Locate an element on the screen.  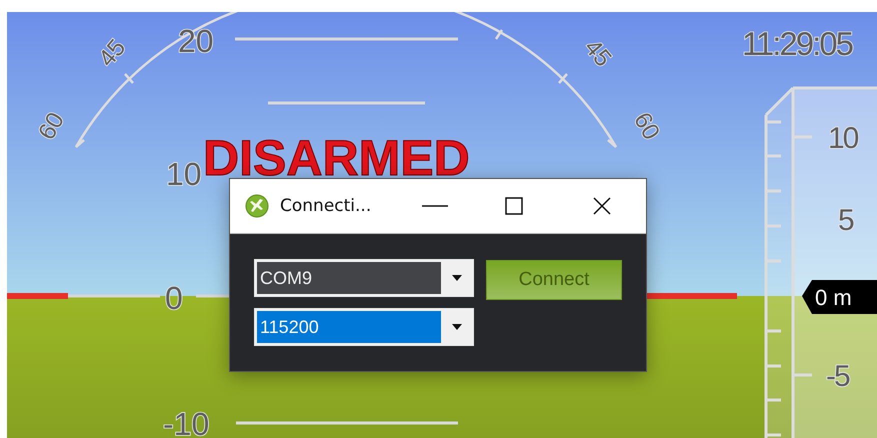
altitude-label: 10 is located at coordinates (843, 138).